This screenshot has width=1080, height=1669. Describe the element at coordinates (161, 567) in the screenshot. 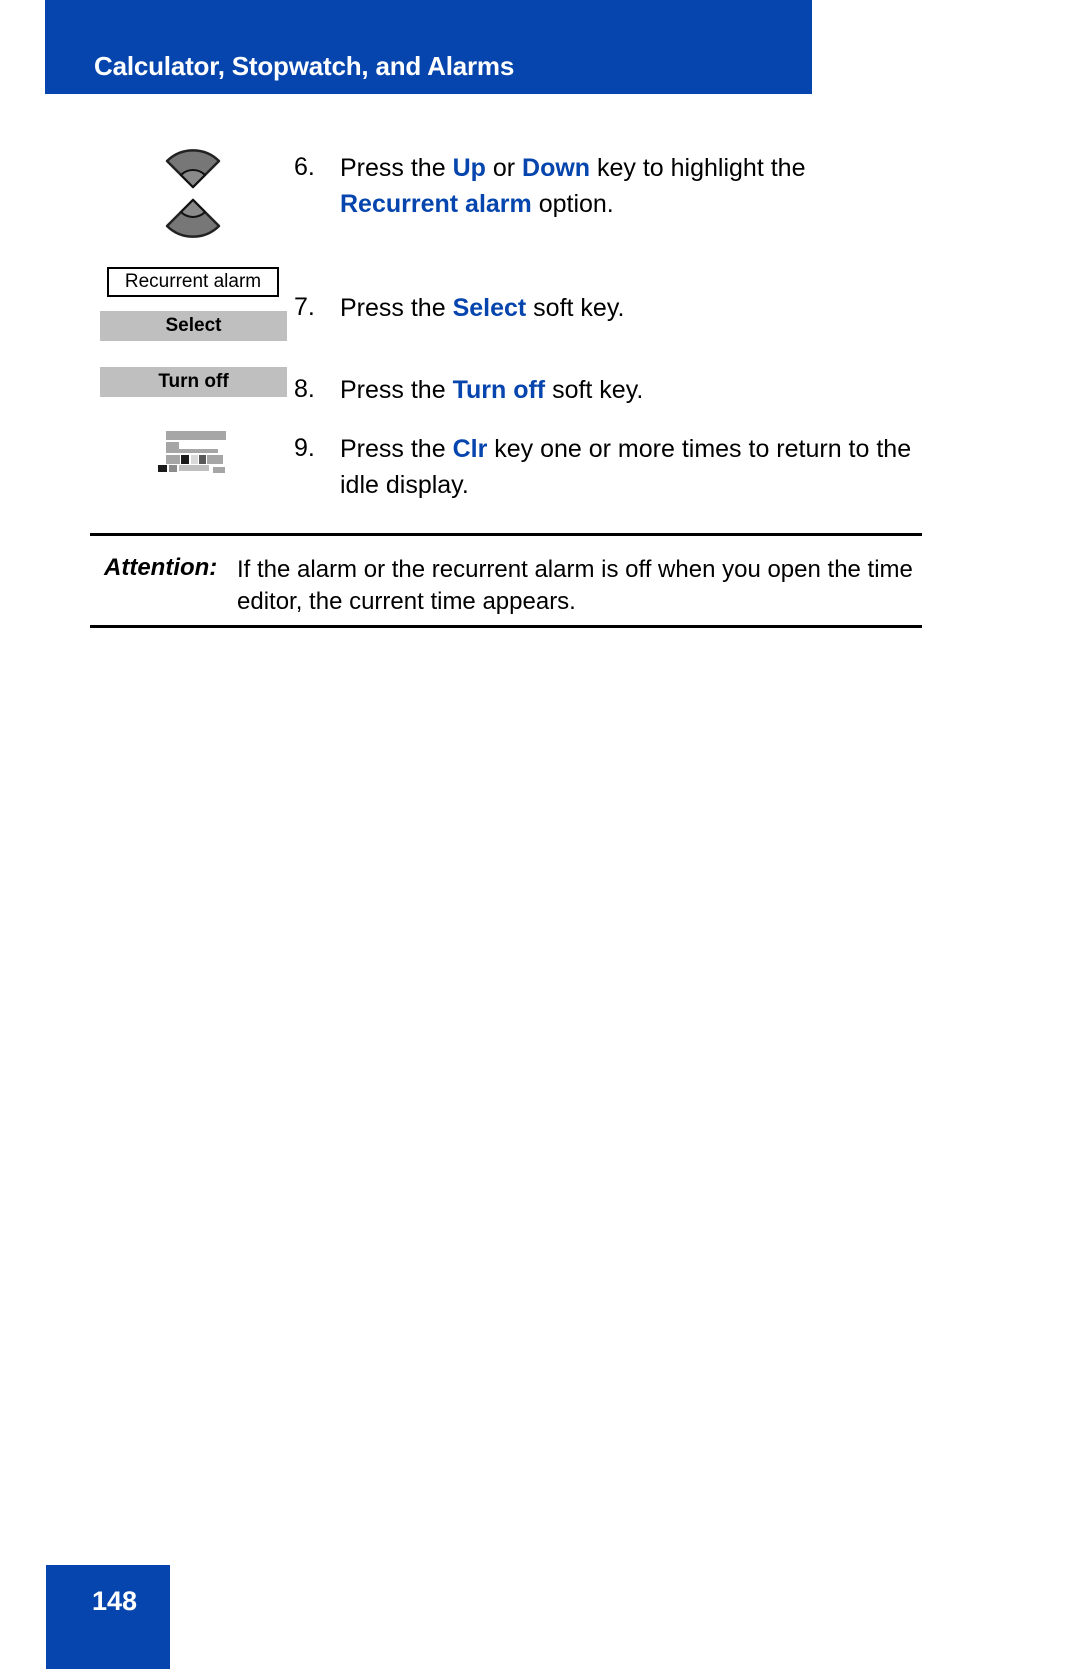

I see `attention-label: Attention:` at that location.